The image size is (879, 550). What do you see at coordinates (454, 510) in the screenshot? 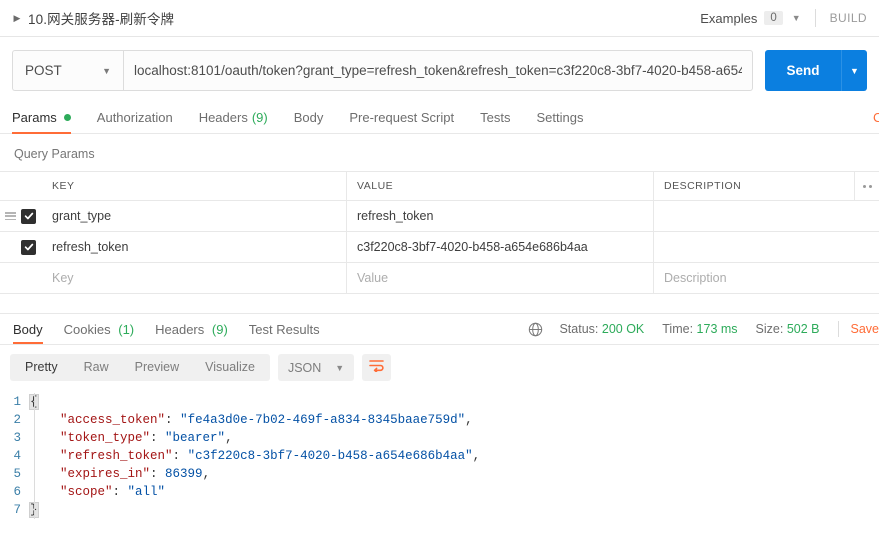
I see `code-line: }` at bounding box center [454, 510].